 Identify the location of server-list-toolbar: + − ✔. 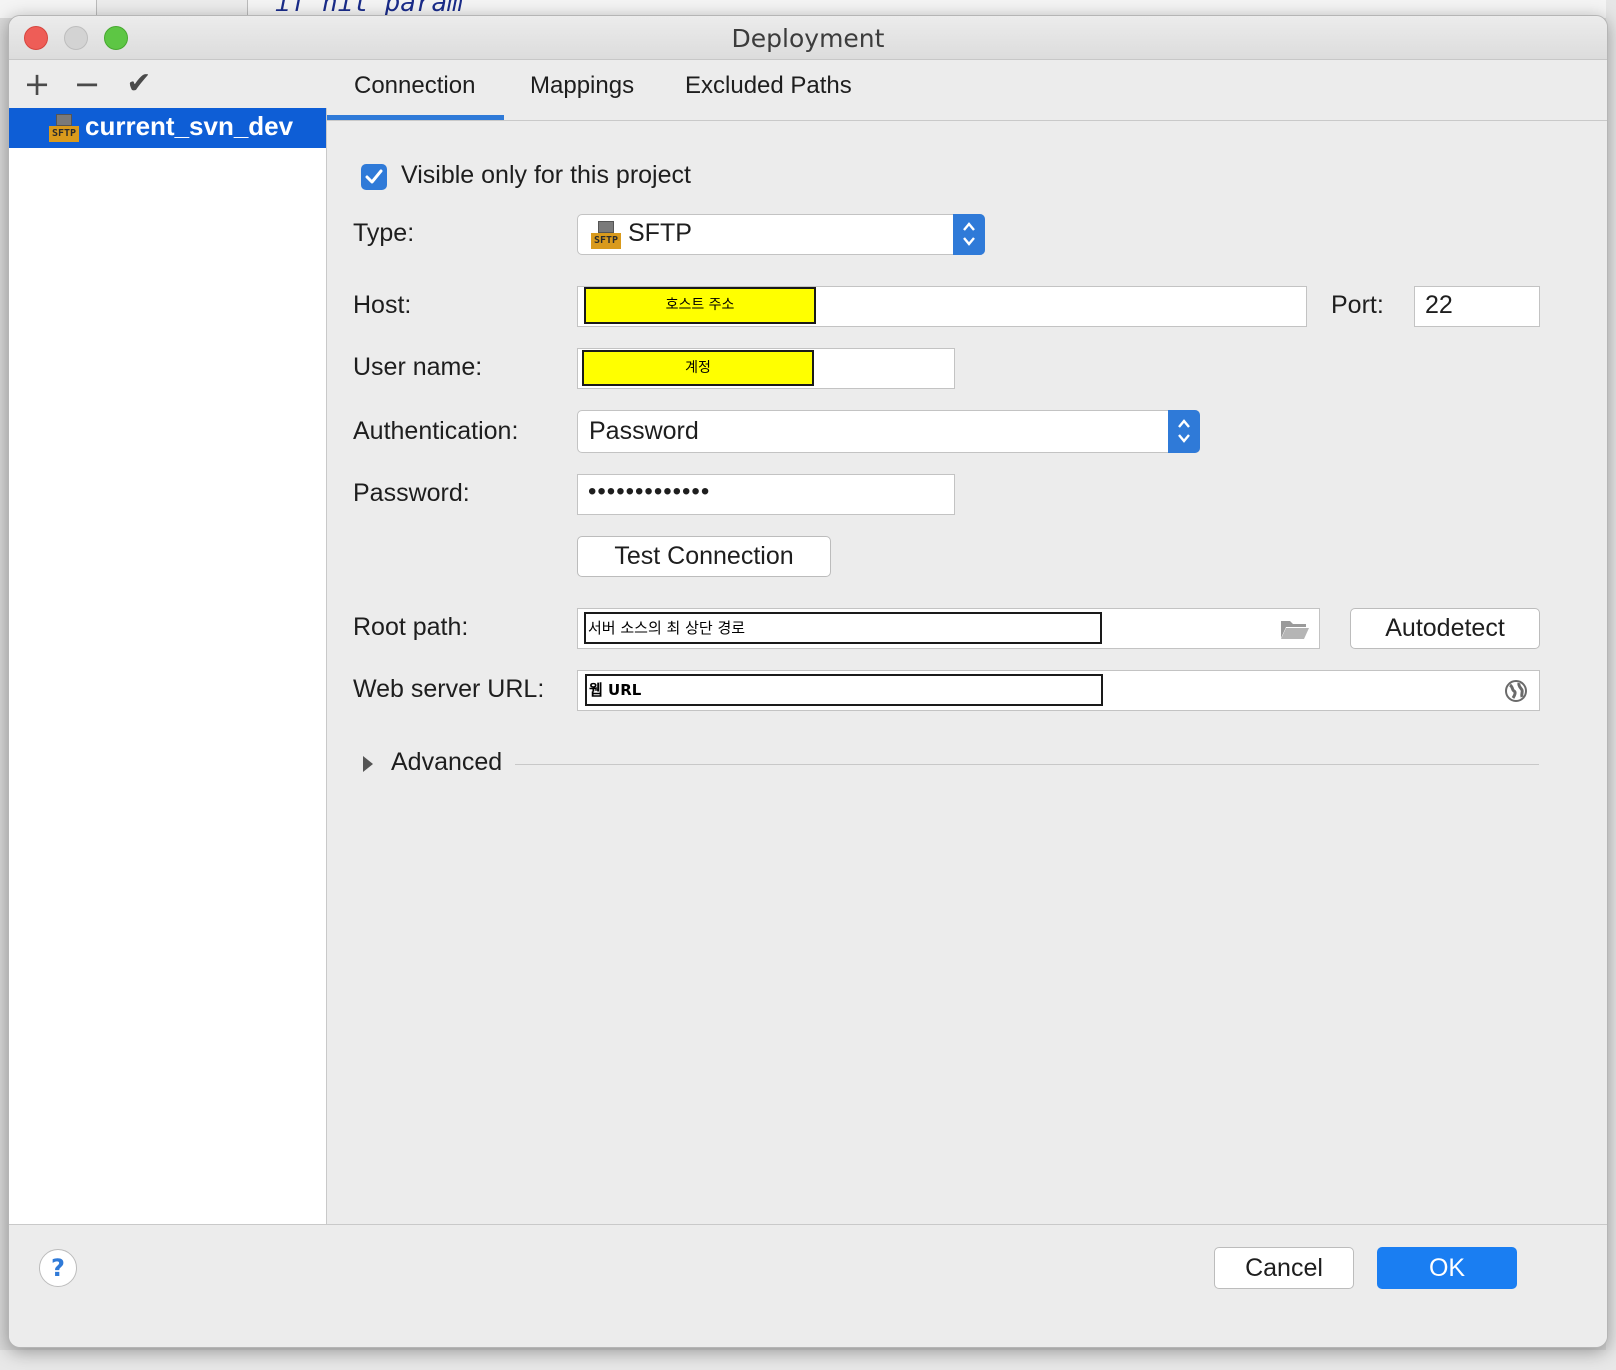
(168, 84).